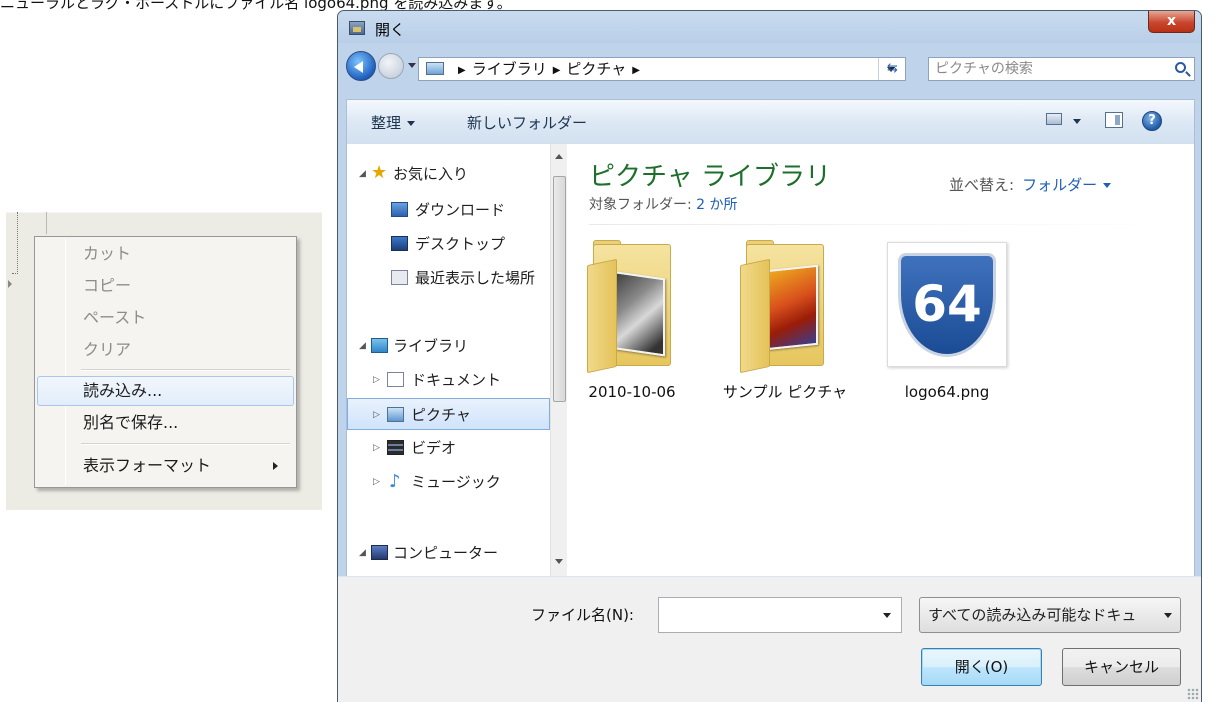 Image resolution: width=1215 pixels, height=702 pixels. I want to click on nav-computer: ◢ コンピューター, so click(448, 553).